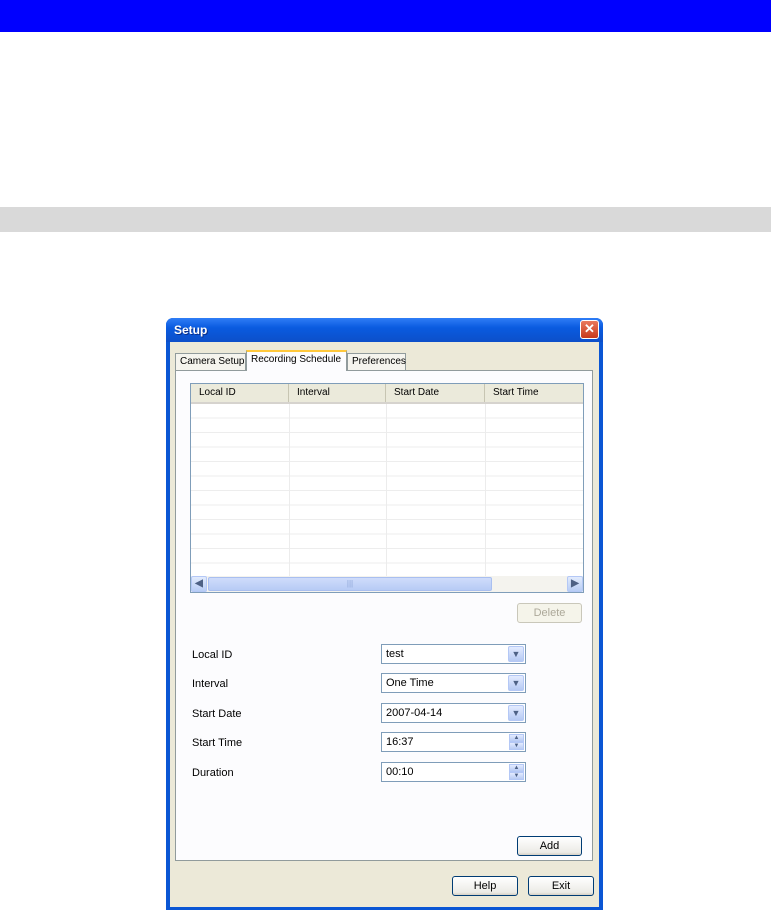  I want to click on scrollbar-thumb: |||, so click(350, 584).